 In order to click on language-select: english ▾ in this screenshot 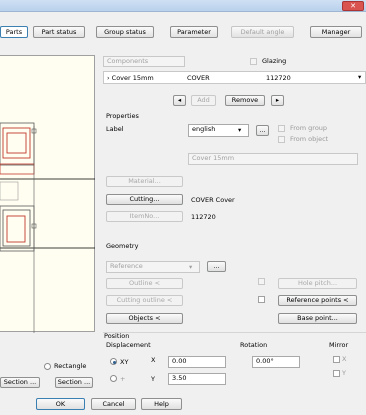, I will do `click(218, 130)`.